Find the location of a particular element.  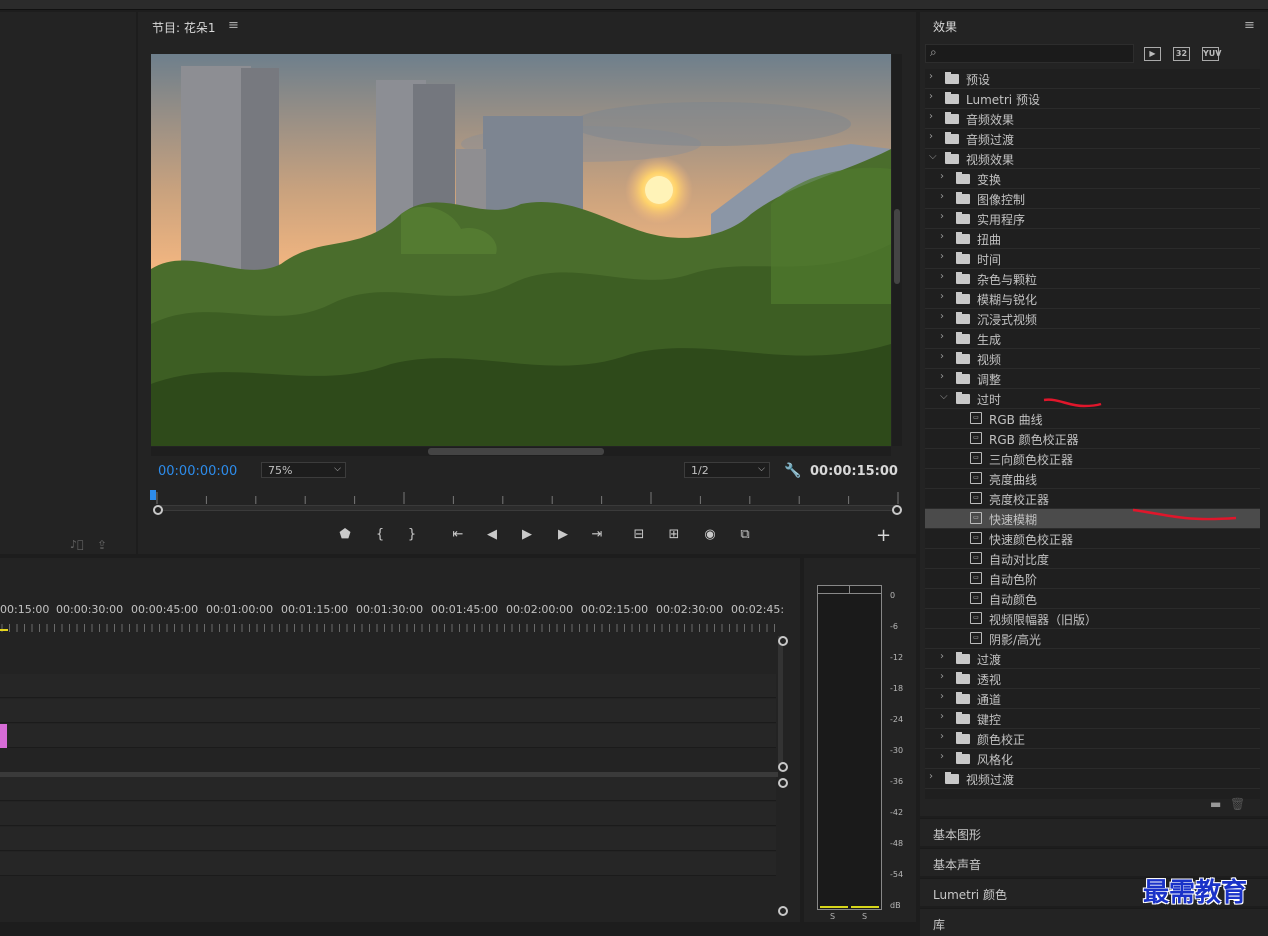

mark-in-icon: { is located at coordinates (380, 534).